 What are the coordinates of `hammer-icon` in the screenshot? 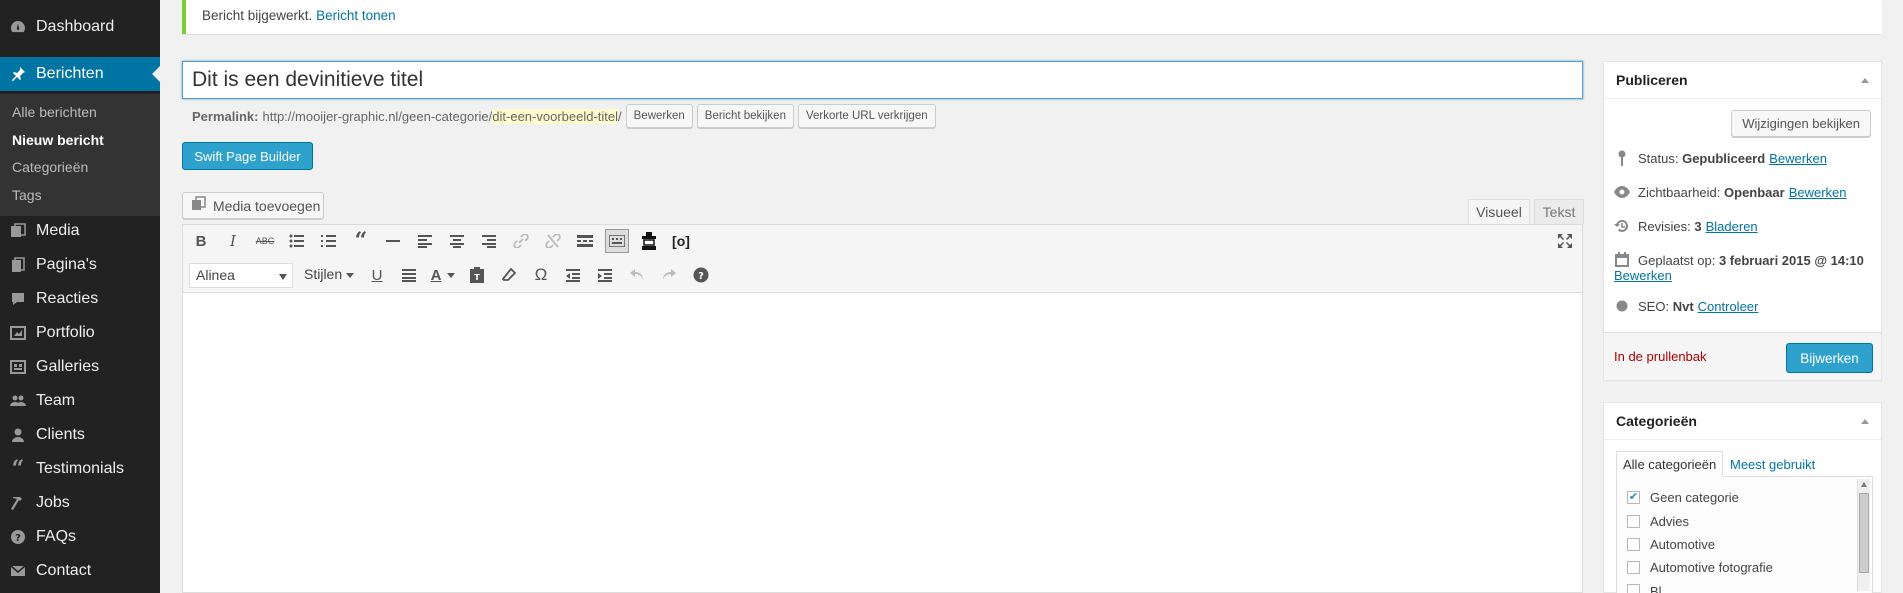 It's located at (18, 503).